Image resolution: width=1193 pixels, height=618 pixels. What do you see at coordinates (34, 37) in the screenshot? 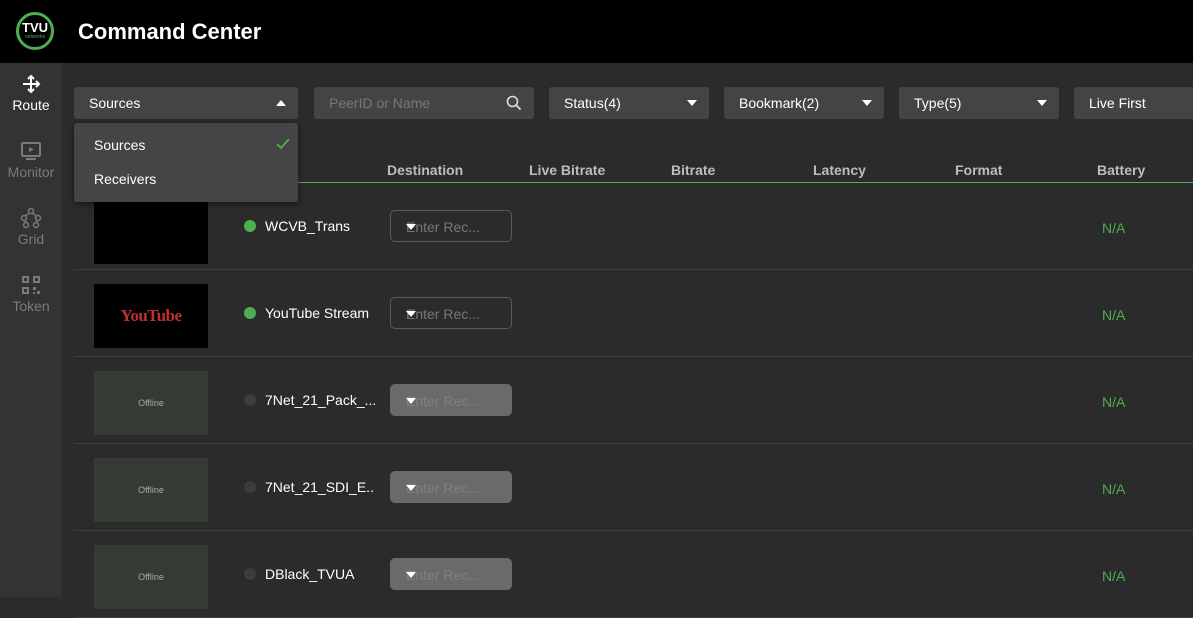
I see `logo-subtext: networks` at bounding box center [34, 37].